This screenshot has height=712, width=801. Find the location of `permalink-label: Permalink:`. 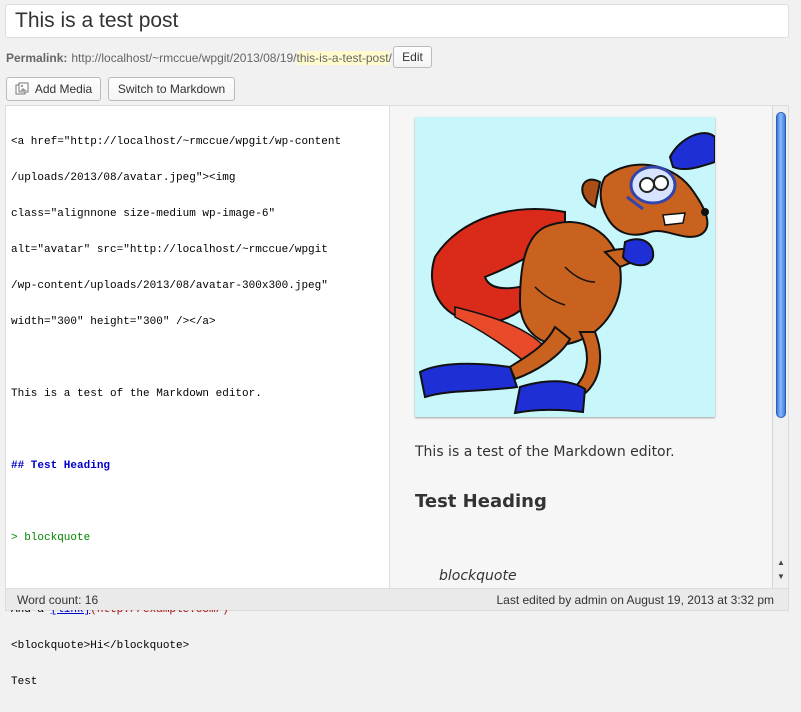

permalink-label: Permalink: is located at coordinates (37, 58).